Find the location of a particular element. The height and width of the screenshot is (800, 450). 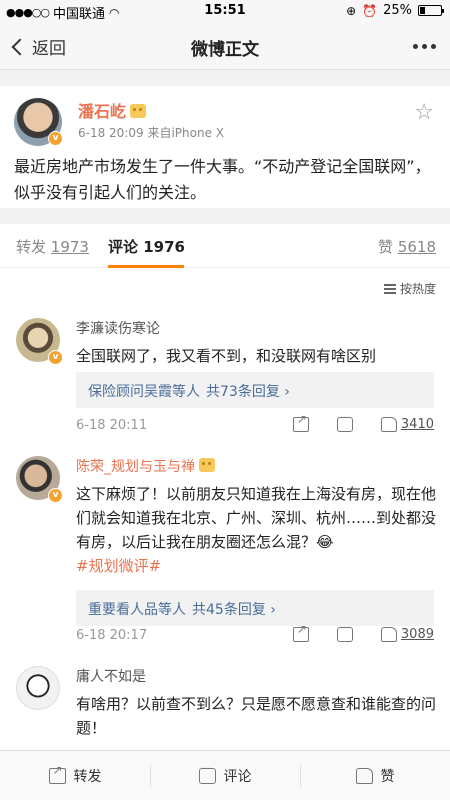

orientation-lock-icon: ⊕ is located at coordinates (351, 10).